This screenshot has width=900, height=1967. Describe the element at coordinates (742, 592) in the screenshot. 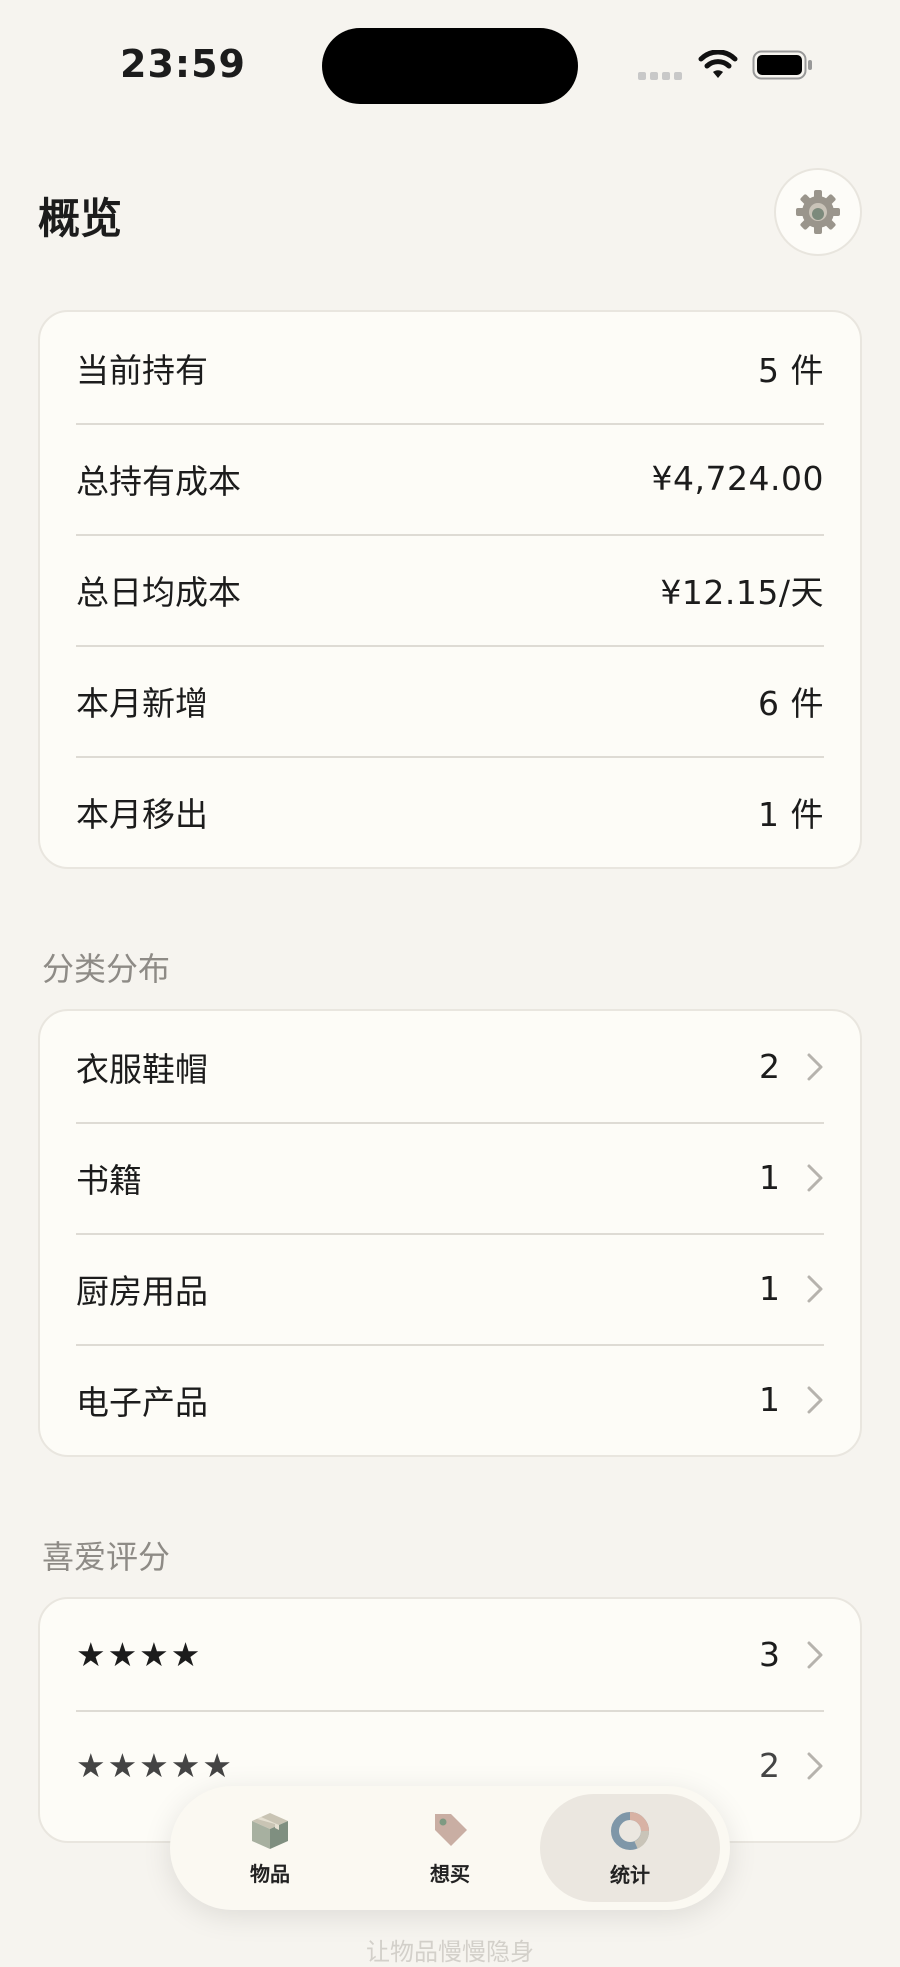

I see `overview-value: ¥12.15/天` at that location.